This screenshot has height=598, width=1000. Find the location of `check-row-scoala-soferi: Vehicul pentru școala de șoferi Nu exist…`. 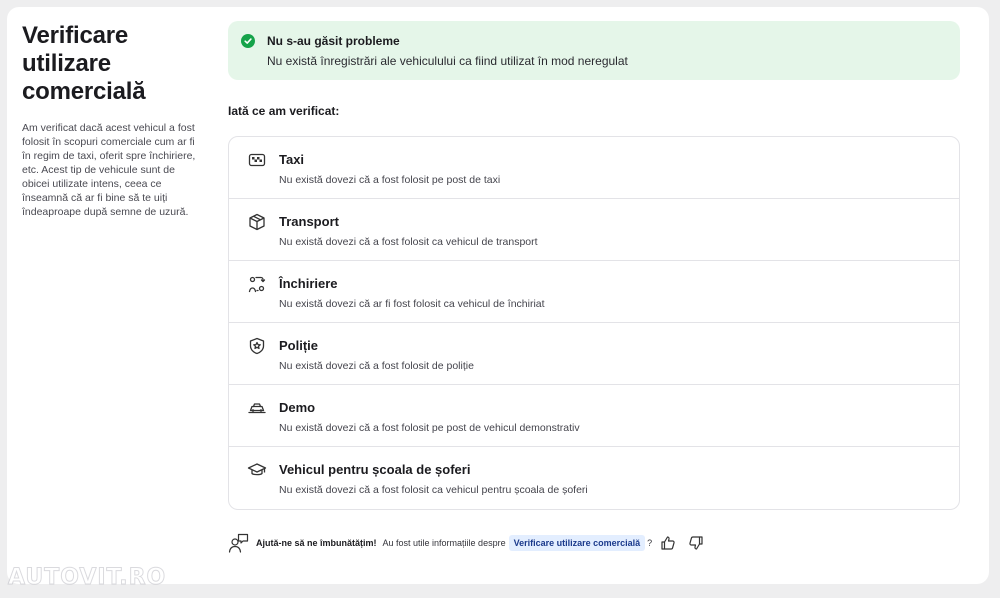

check-row-scoala-soferi: Vehicul pentru școala de șoferi Nu exist… is located at coordinates (594, 478).